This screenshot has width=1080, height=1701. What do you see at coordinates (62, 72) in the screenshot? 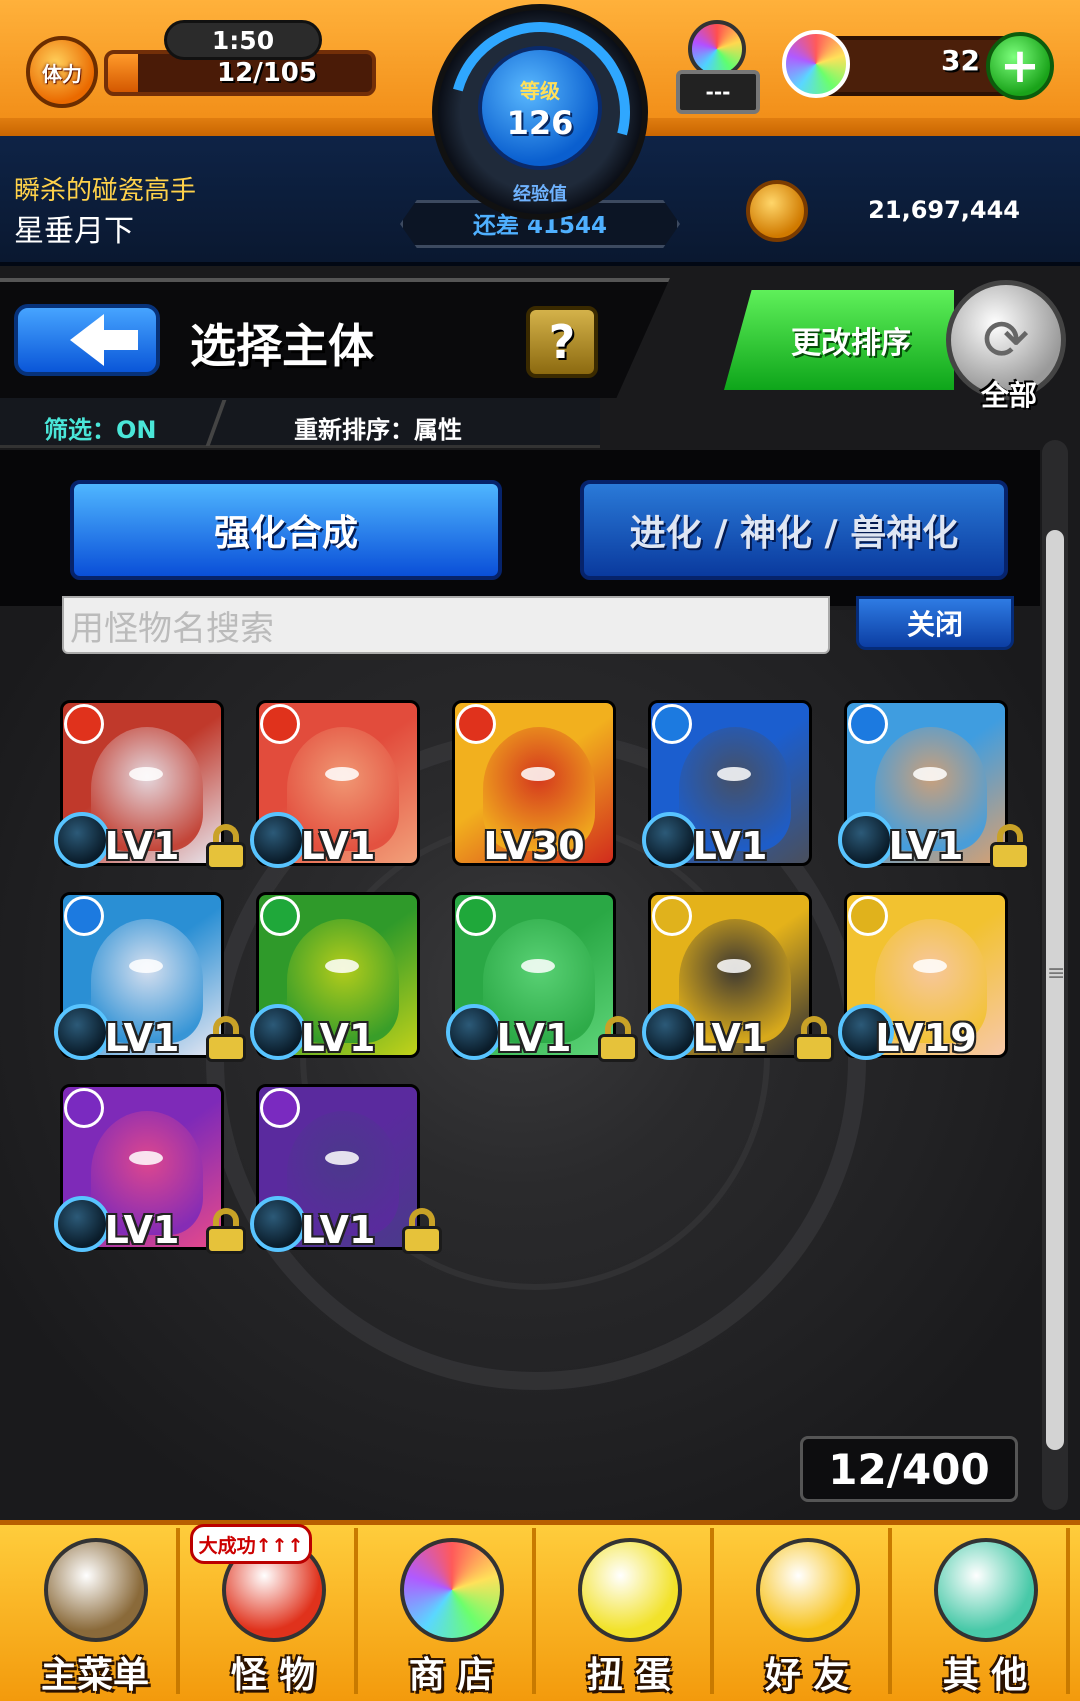
I see `stamina-icon: 体力` at bounding box center [62, 72].